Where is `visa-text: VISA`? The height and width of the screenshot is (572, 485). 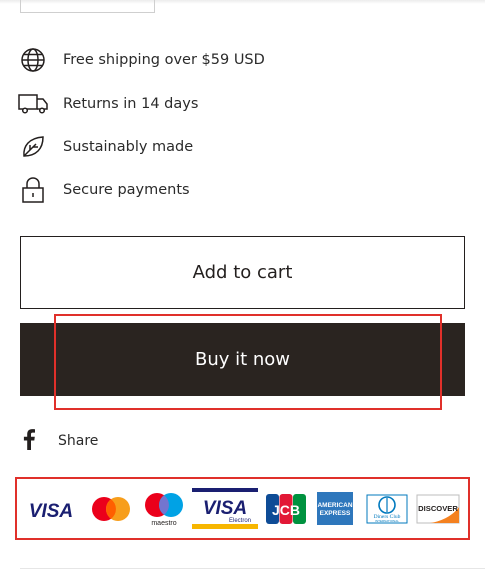 visa-text: VISA is located at coordinates (51, 511).